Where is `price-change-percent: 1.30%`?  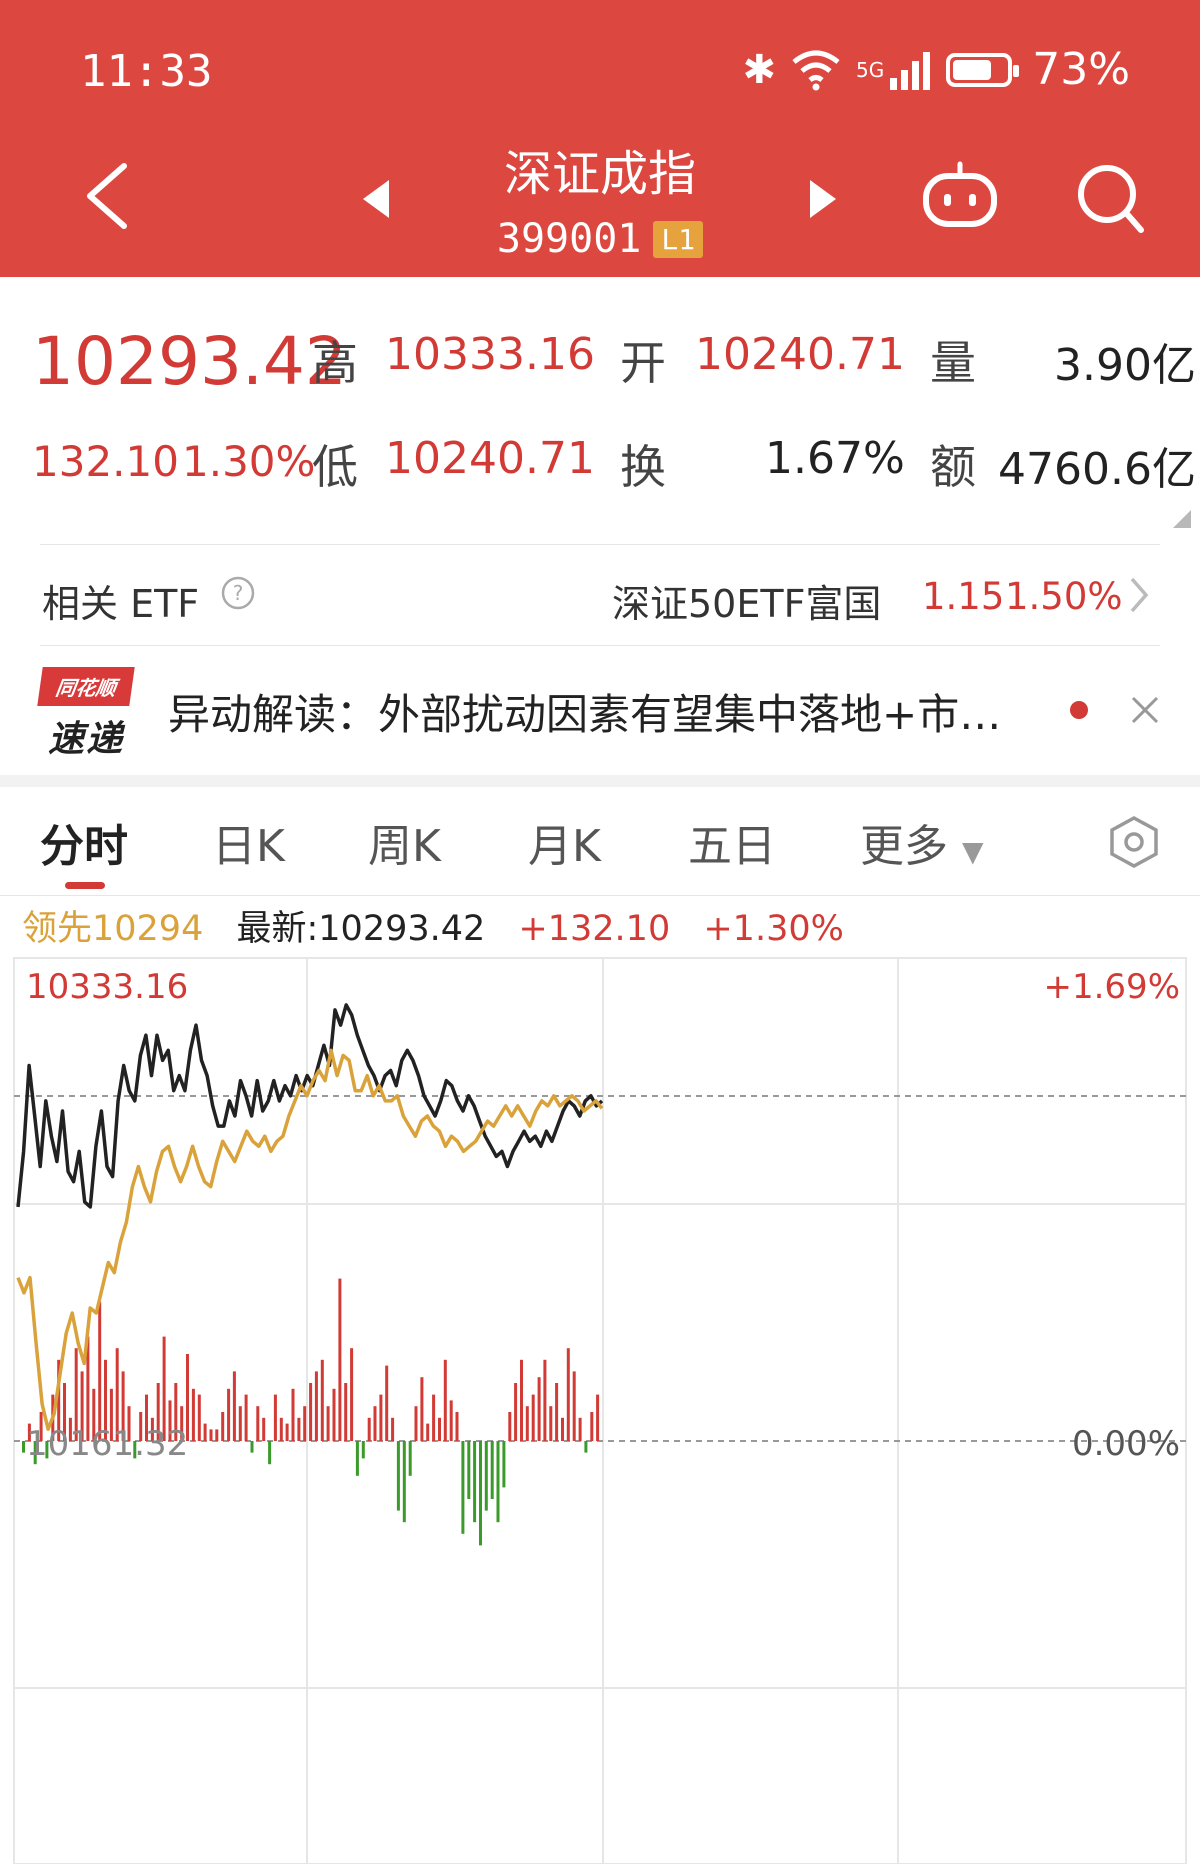 price-change-percent: 1.30% is located at coordinates (249, 461).